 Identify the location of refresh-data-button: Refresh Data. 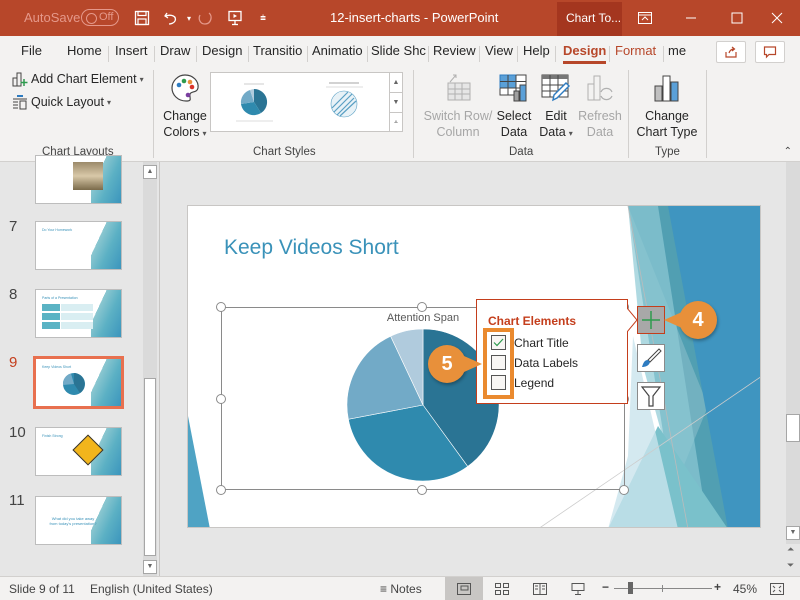
(600, 106).